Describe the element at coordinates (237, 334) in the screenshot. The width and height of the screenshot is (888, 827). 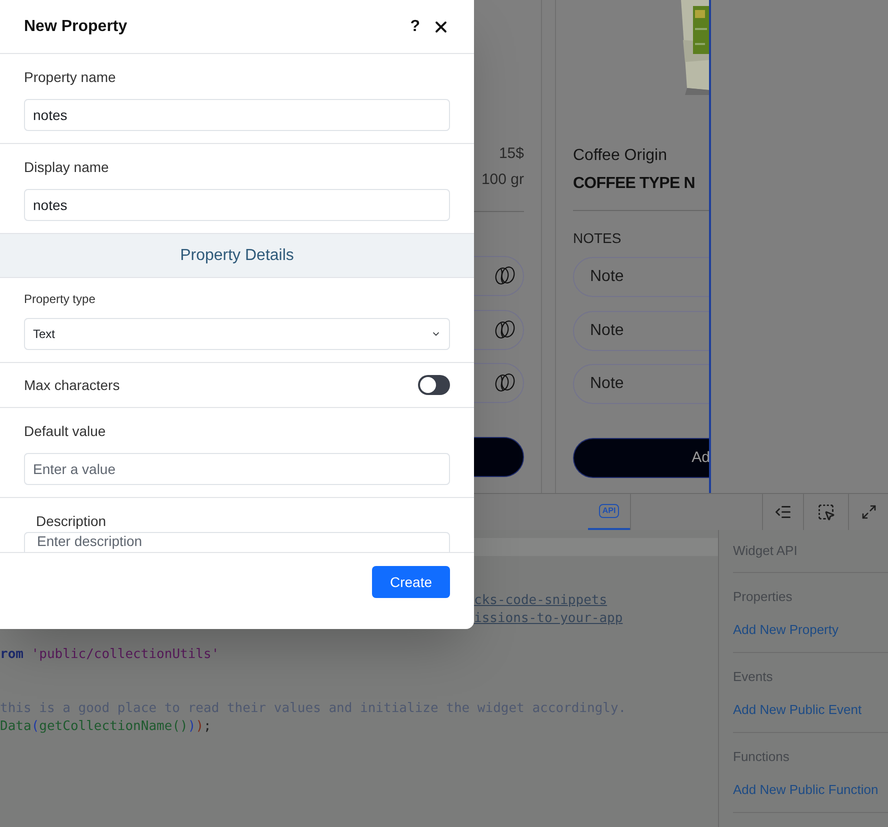
I see `type-dropdown: Text` at that location.